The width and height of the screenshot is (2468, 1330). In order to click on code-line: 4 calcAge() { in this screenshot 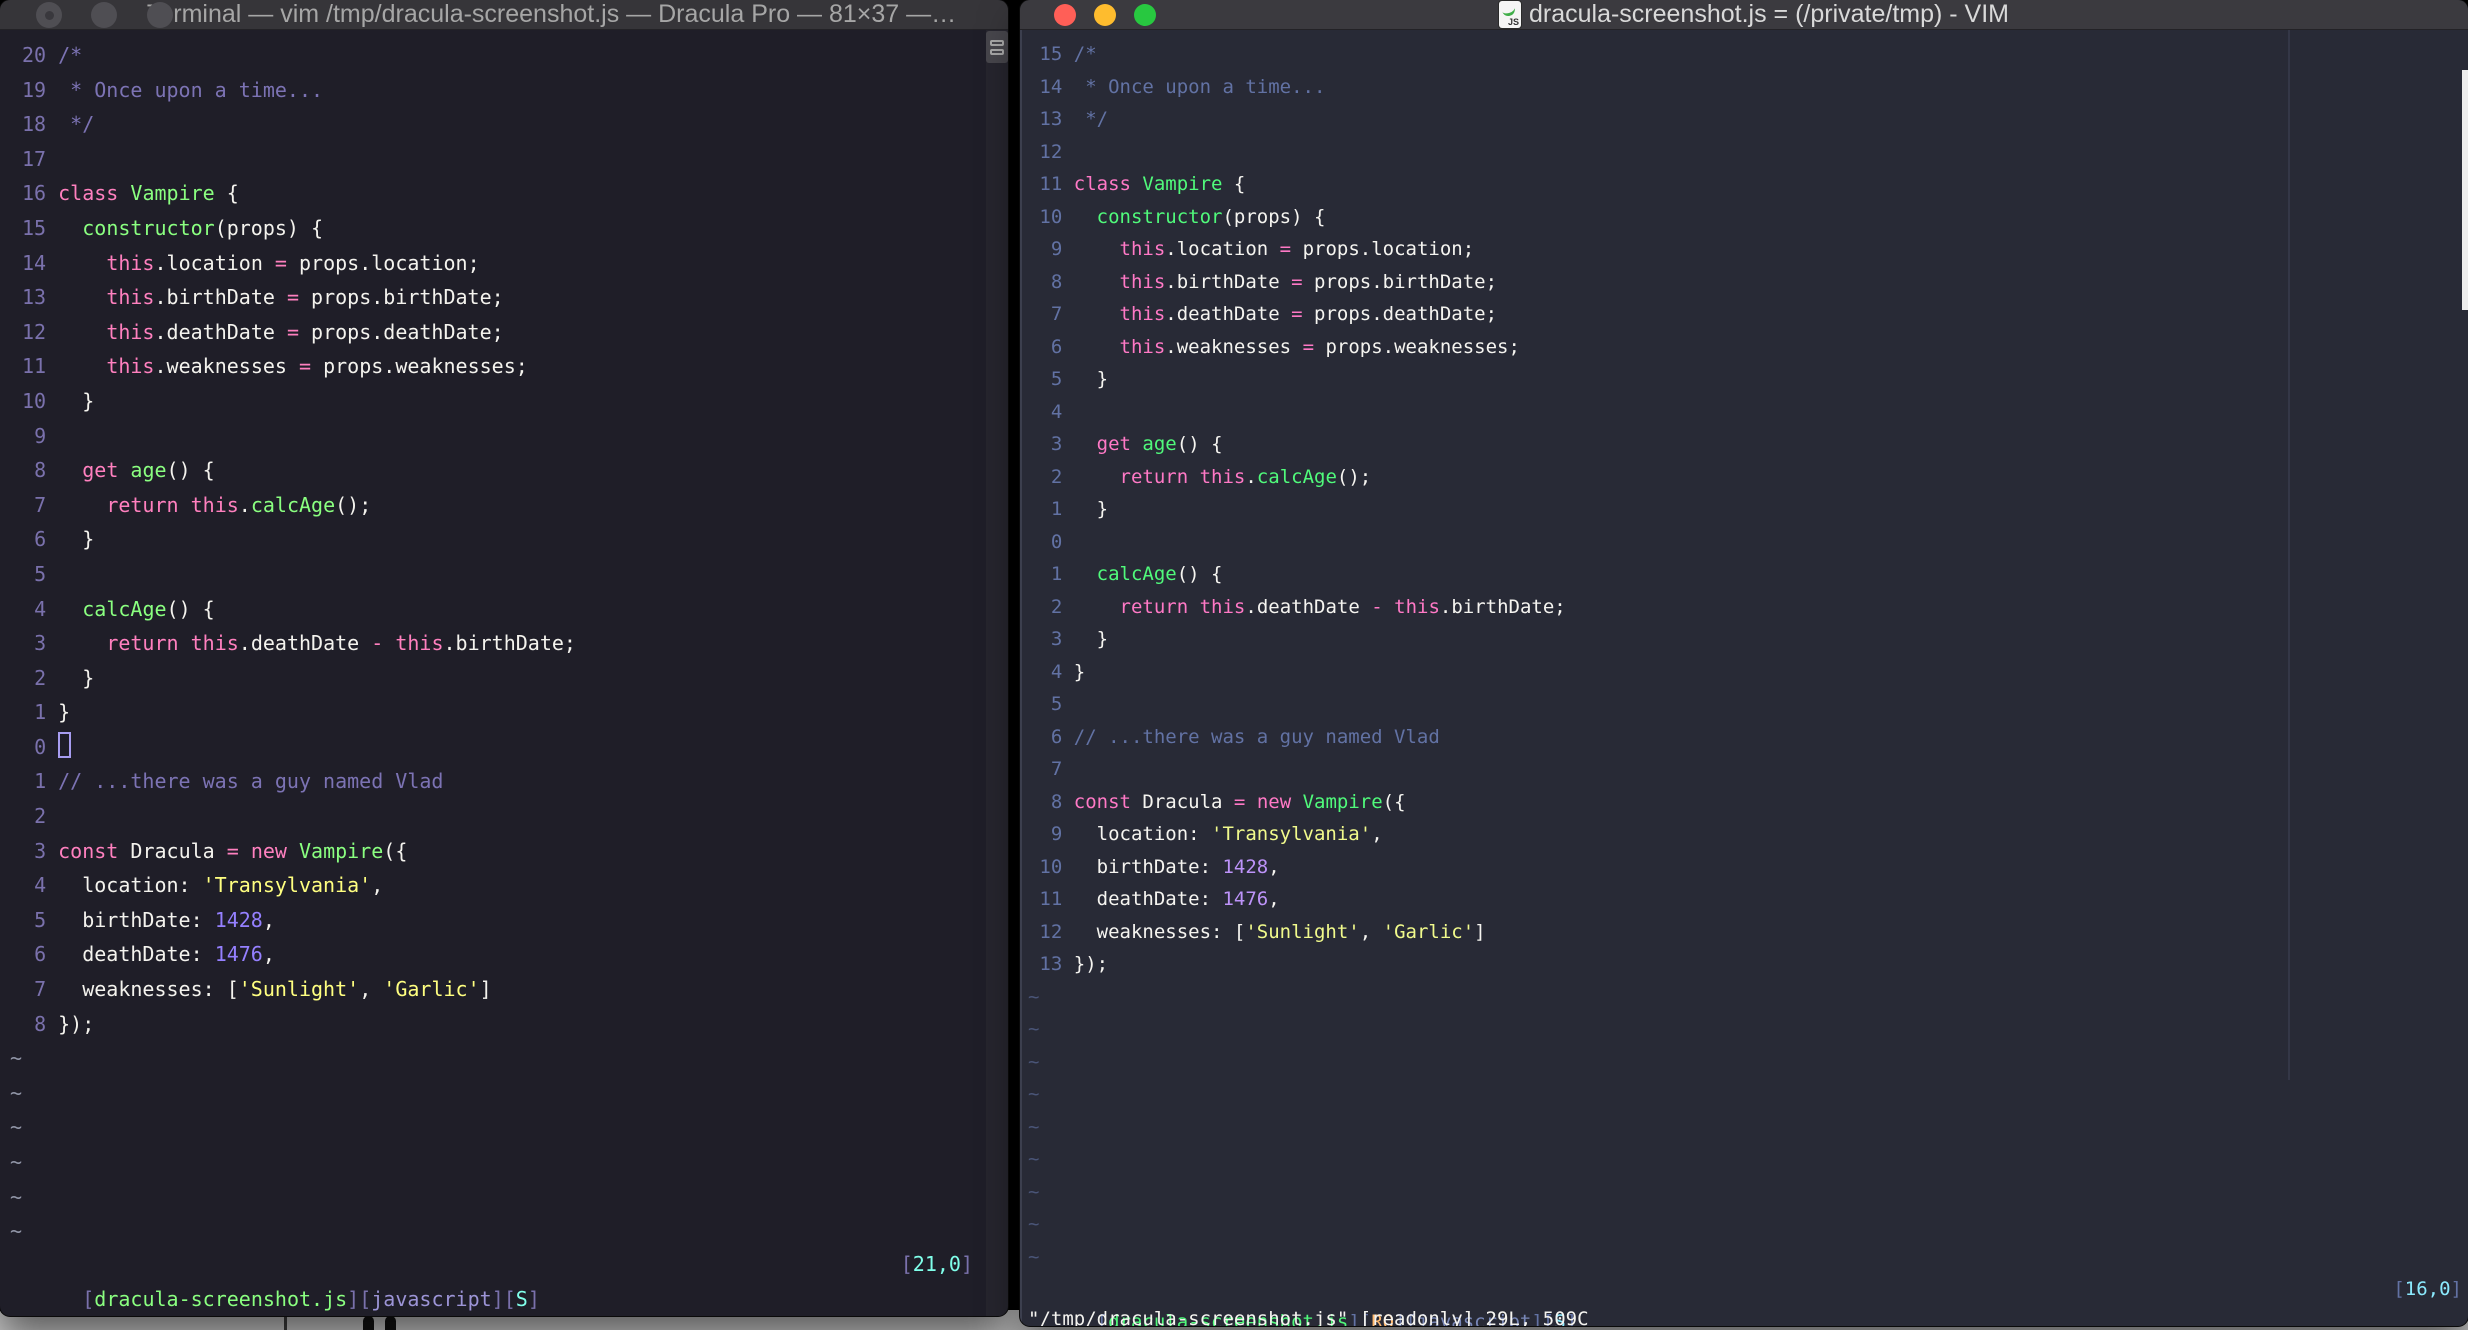, I will do `click(498, 609)`.